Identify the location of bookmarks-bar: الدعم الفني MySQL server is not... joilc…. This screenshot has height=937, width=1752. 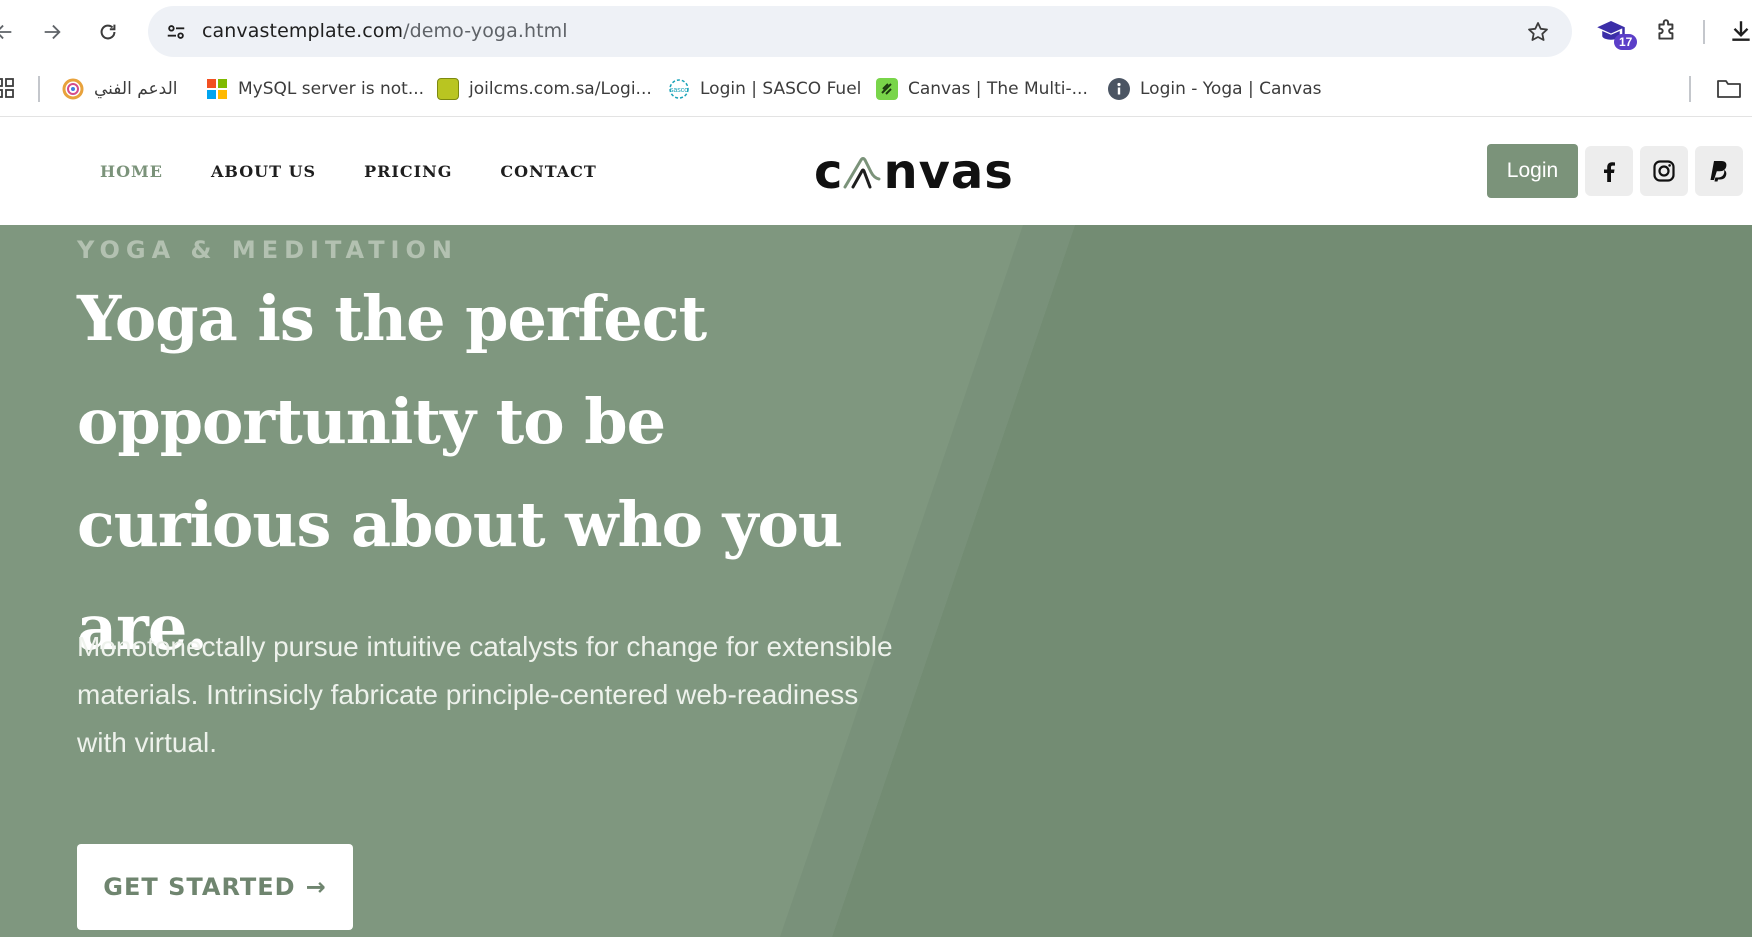
(876, 89).